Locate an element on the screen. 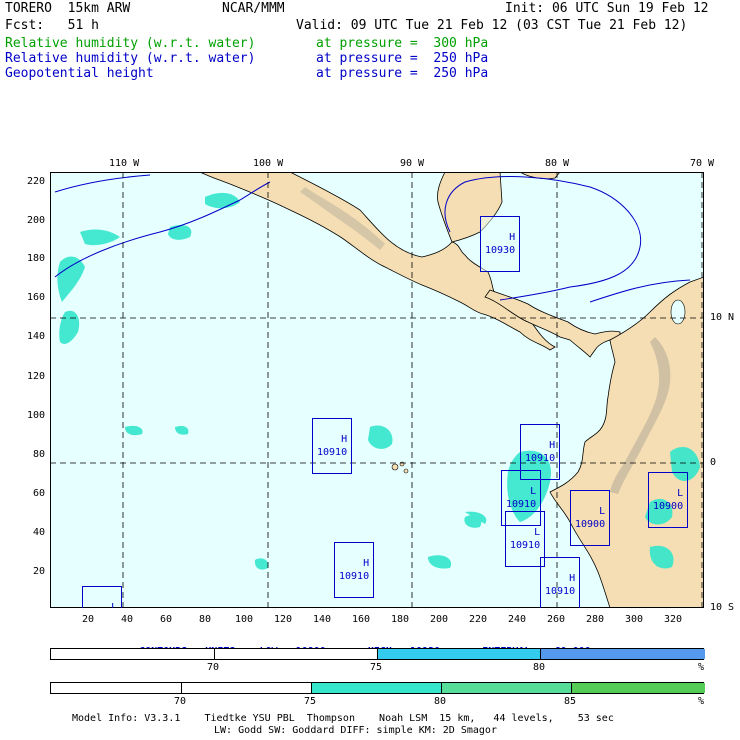 Image resolution: width=740 pixels, height=740 pixels. colorbar-250-seg-cyan is located at coordinates (458, 654).